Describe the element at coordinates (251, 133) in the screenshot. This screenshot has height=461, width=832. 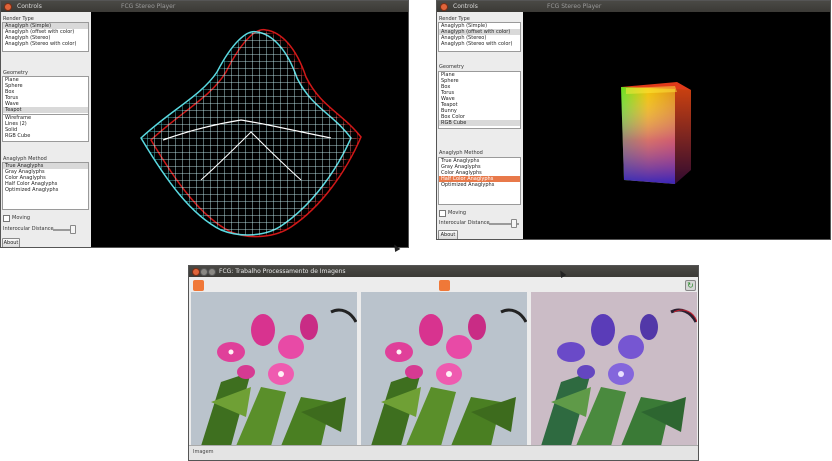
I see `wireframe-surface` at that location.